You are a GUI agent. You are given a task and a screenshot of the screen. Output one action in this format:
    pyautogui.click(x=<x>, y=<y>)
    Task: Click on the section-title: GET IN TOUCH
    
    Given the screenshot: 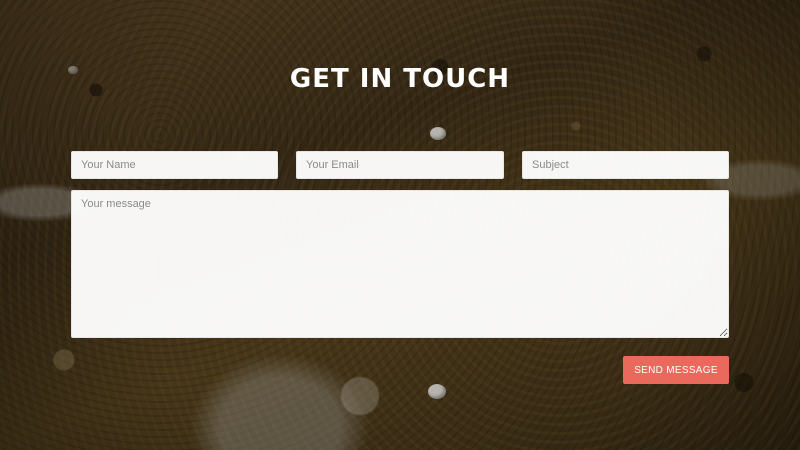 What is the action you would take?
    pyautogui.click(x=400, y=79)
    